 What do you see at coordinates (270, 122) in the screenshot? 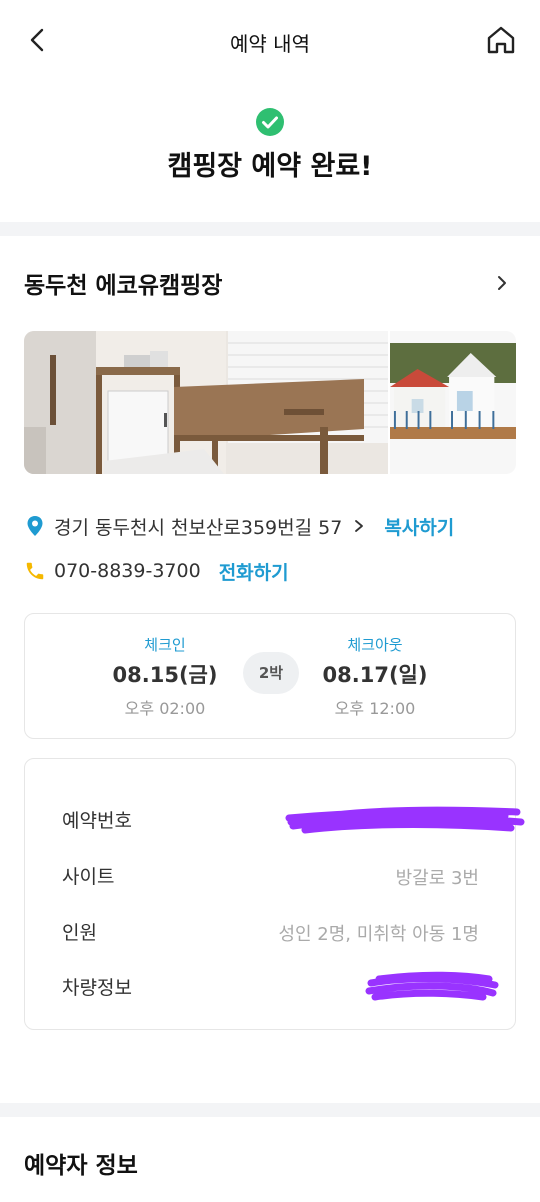
I see `check-circle-icon` at bounding box center [270, 122].